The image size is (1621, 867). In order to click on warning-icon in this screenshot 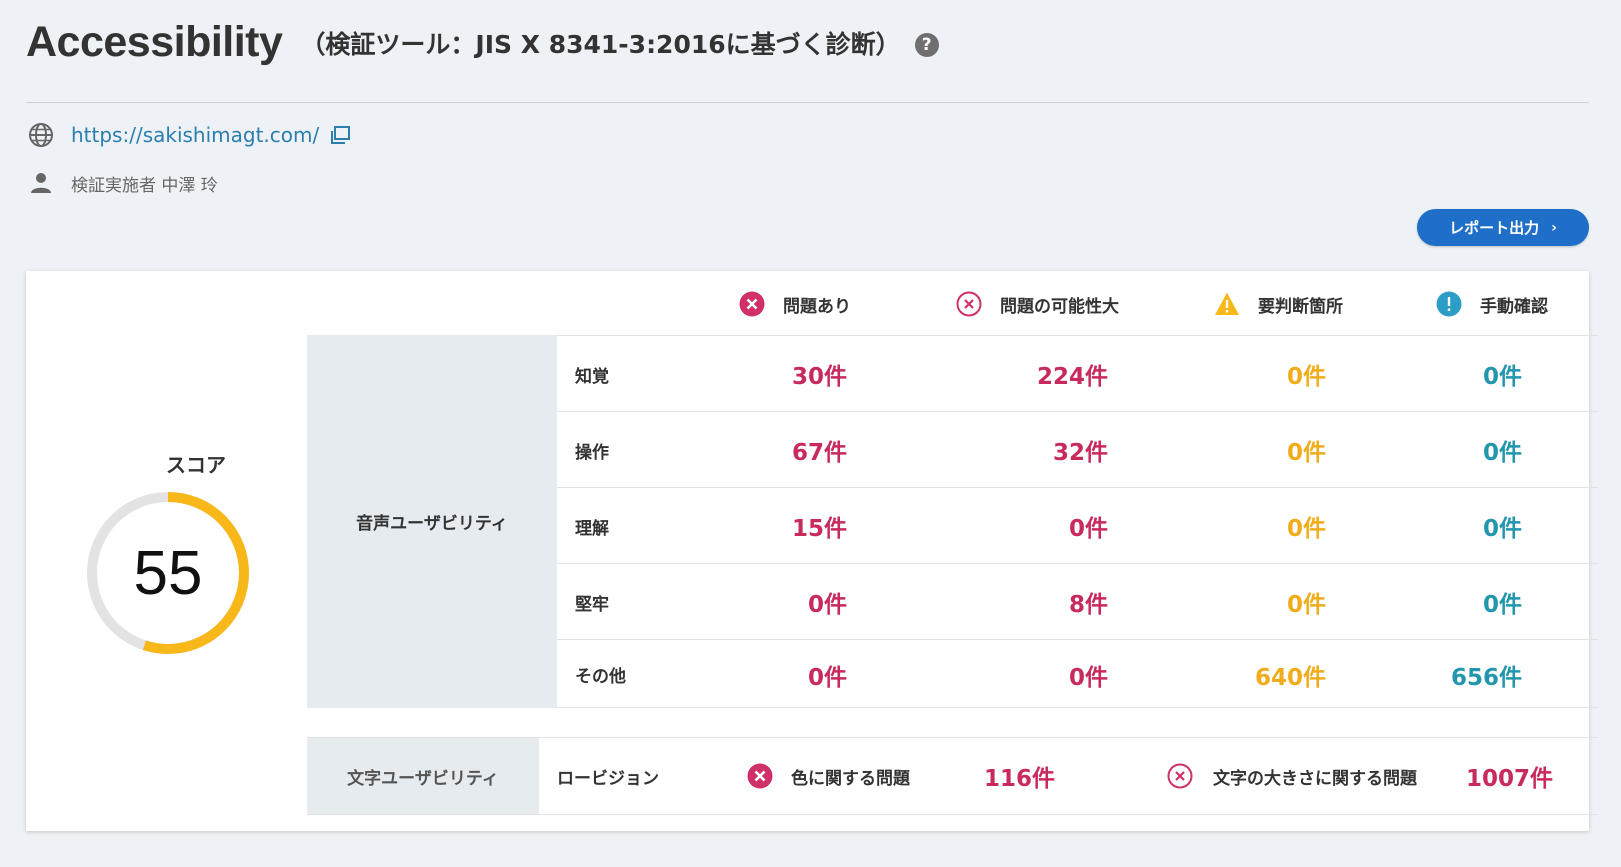, I will do `click(1227, 303)`.